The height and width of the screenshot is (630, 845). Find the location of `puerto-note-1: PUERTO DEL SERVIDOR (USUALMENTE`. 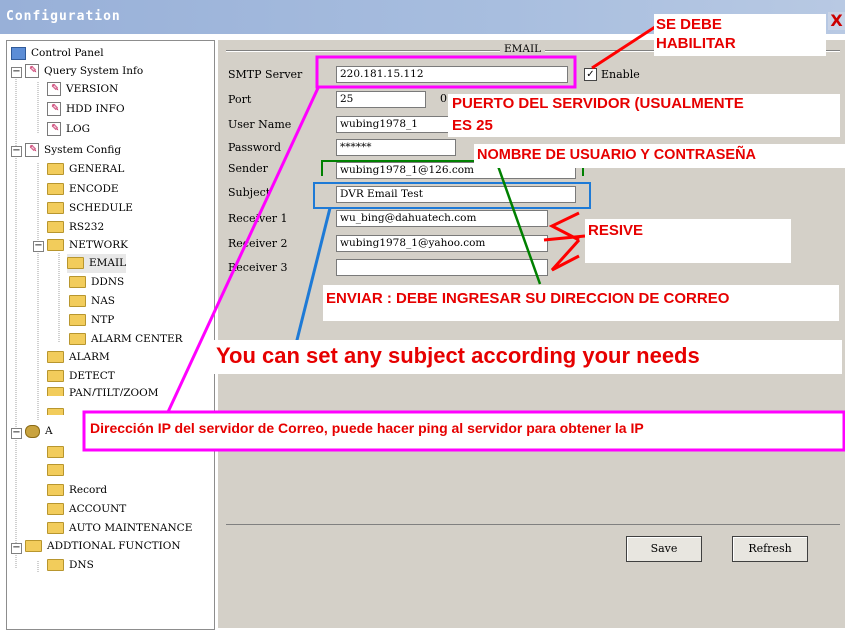

puerto-note-1: PUERTO DEL SERVIDOR (USUALMENTE is located at coordinates (598, 103).